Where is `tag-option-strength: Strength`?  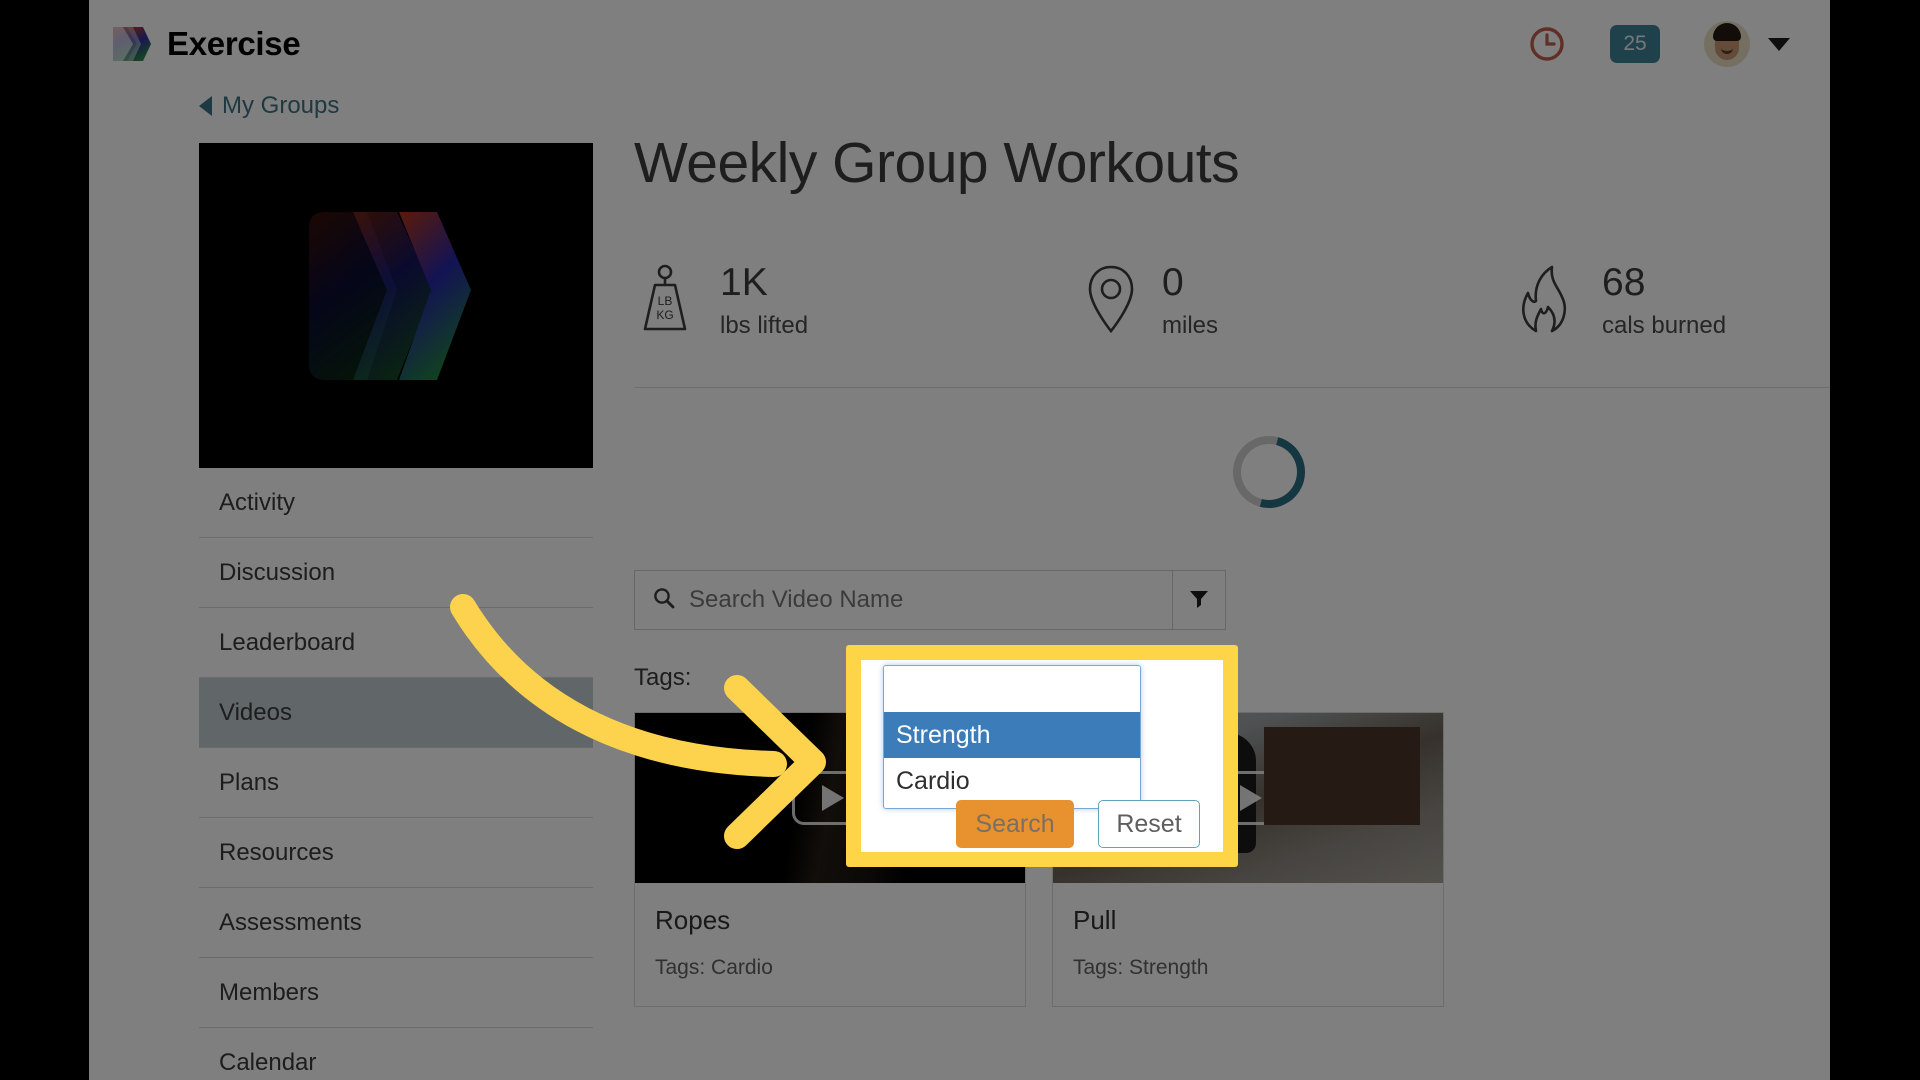
tag-option-strength: Strength is located at coordinates (1012, 735).